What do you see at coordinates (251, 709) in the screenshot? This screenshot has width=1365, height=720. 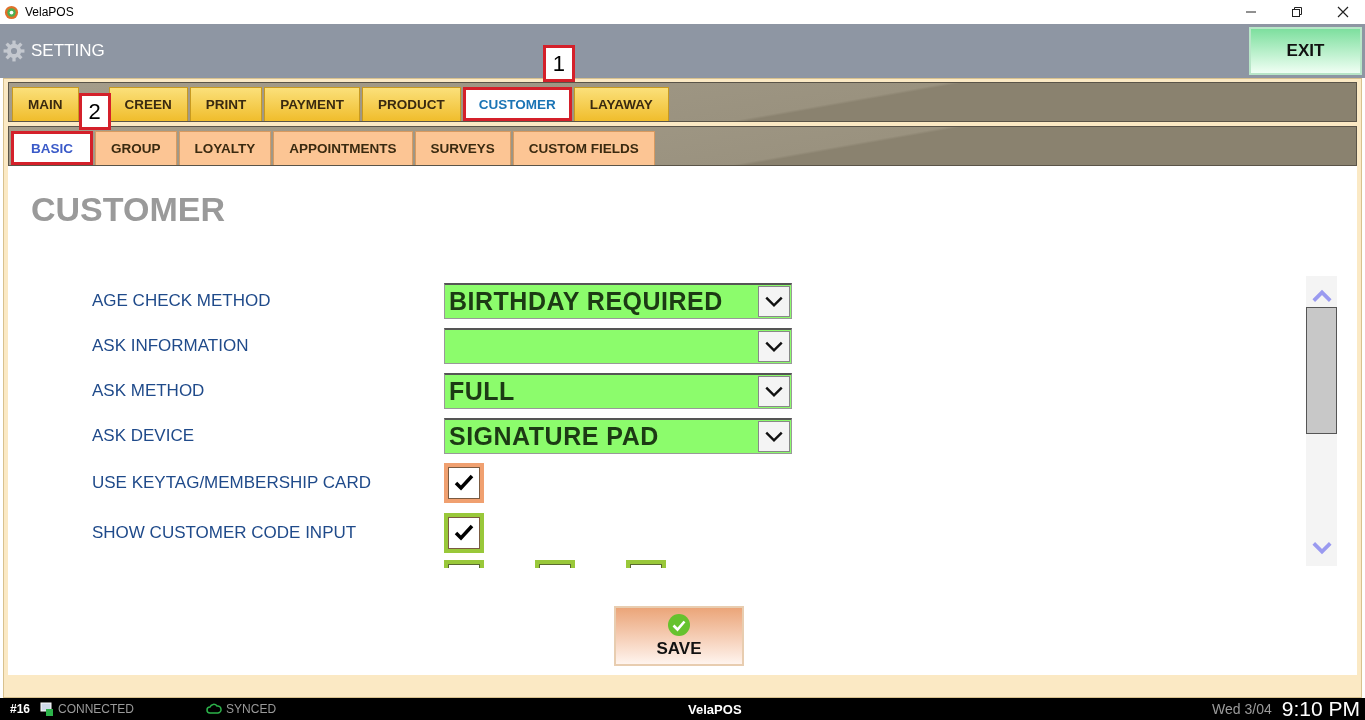 I see `sync-status: SYNCED` at bounding box center [251, 709].